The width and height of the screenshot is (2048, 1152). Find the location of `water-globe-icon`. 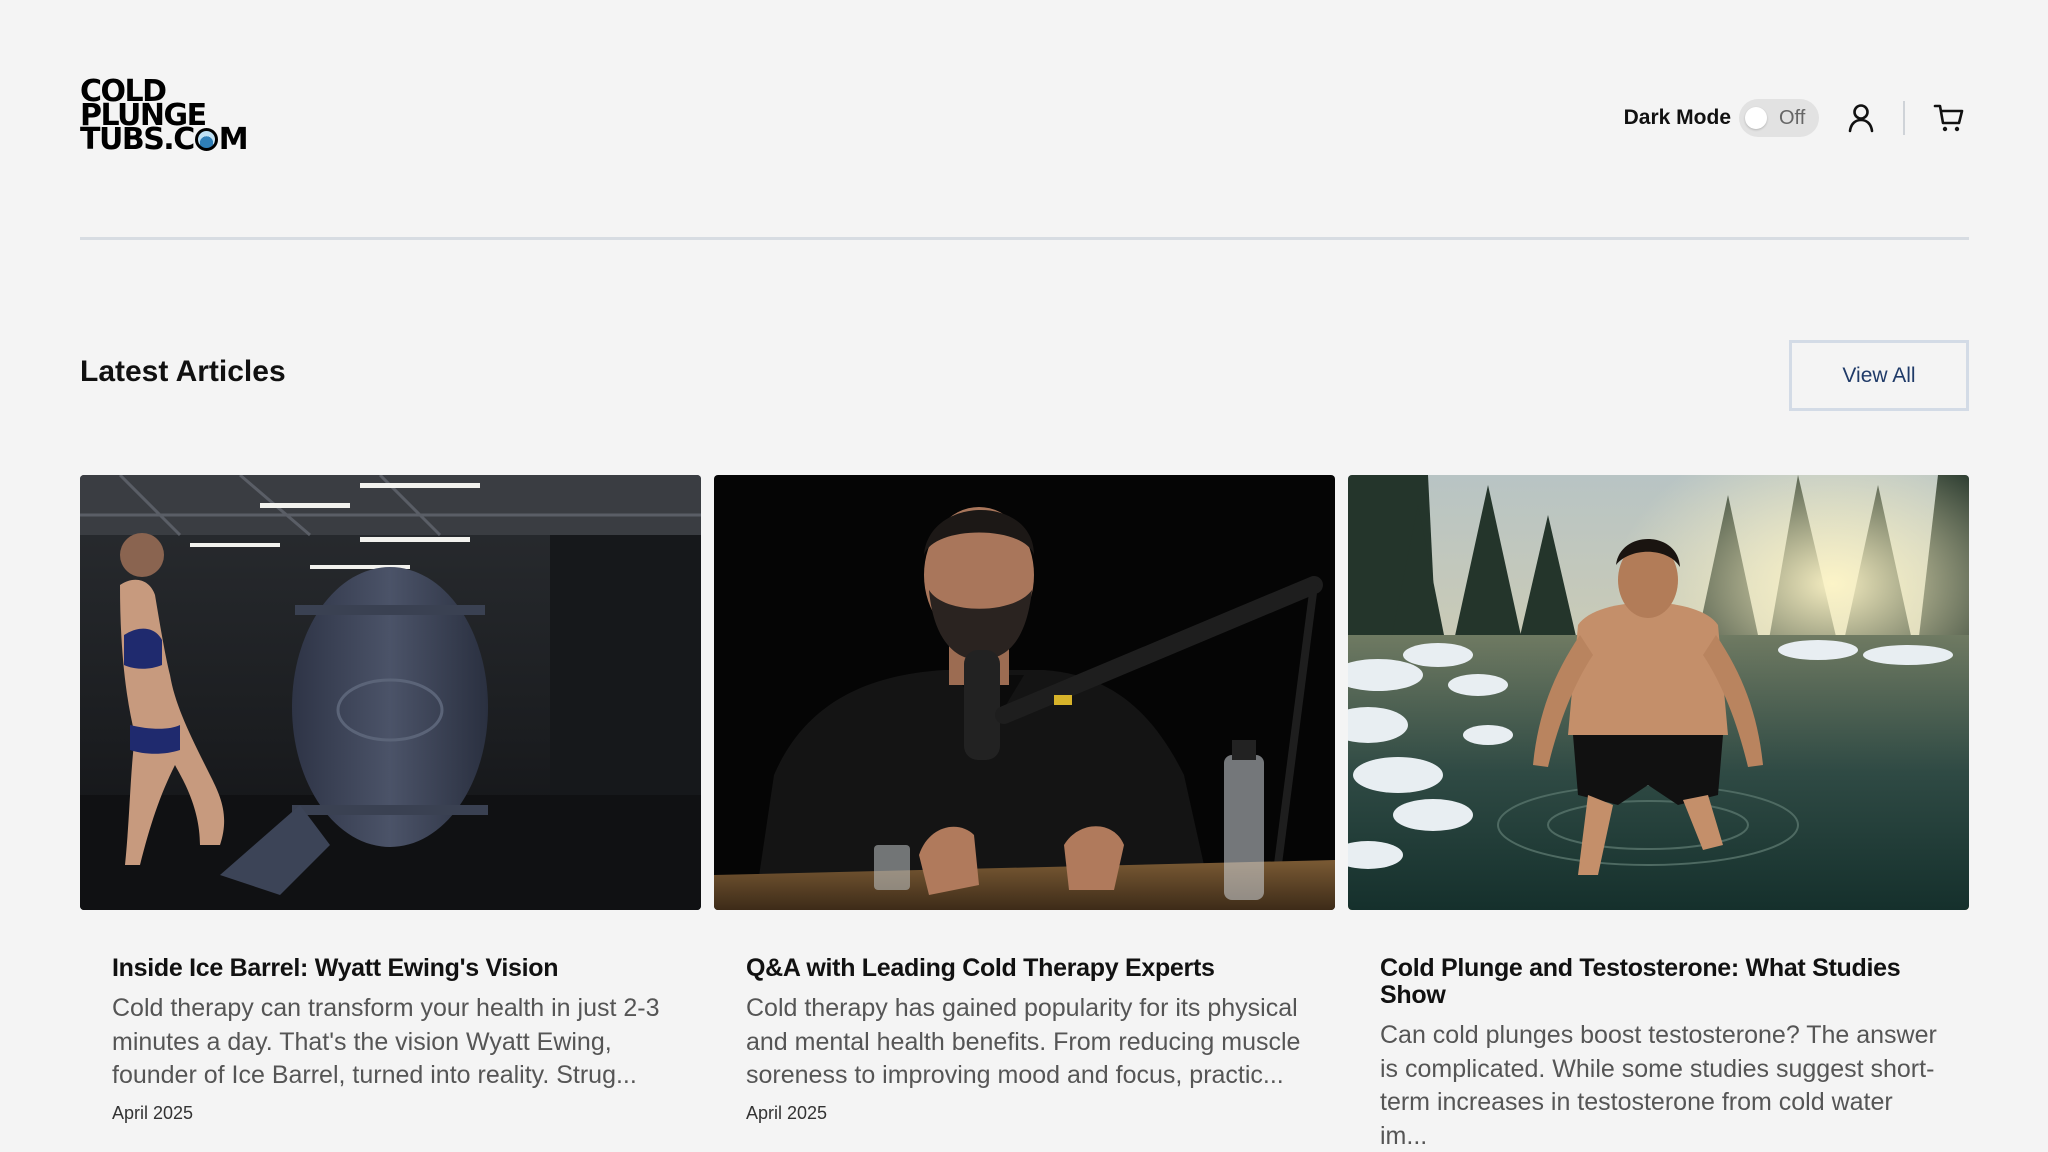

water-globe-icon is located at coordinates (206, 139).